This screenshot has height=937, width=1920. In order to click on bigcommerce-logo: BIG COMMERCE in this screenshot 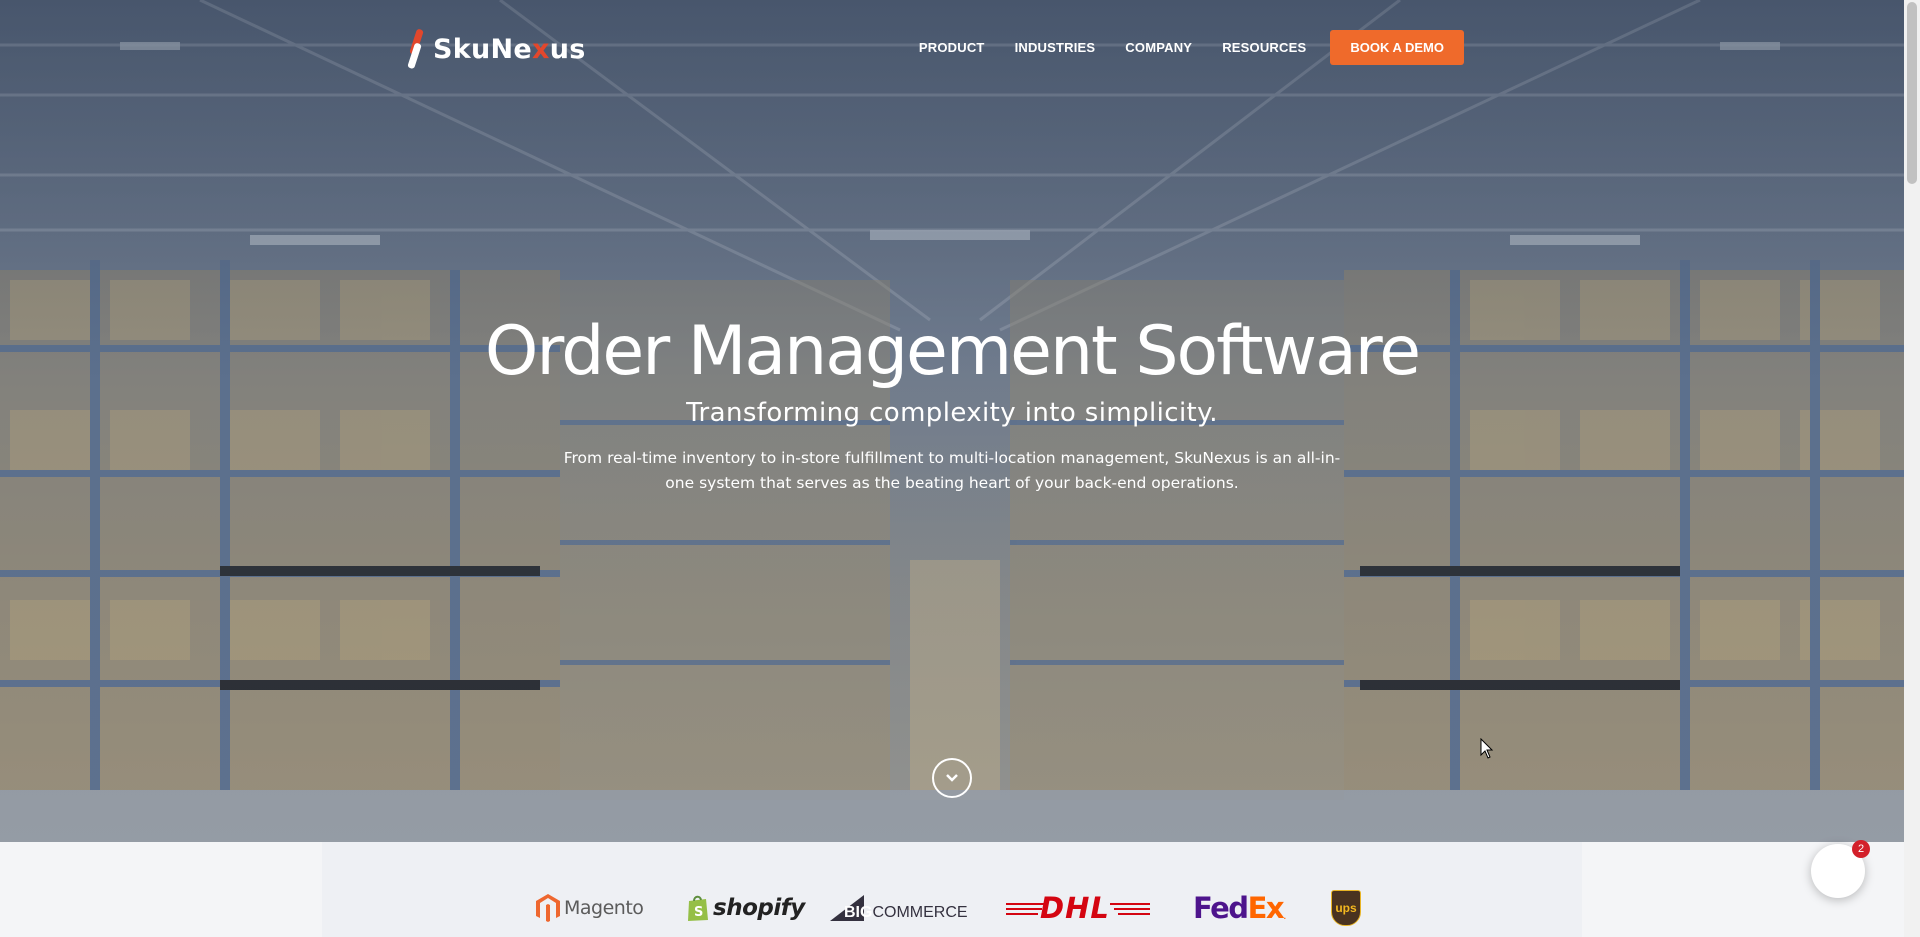, I will do `click(899, 908)`.